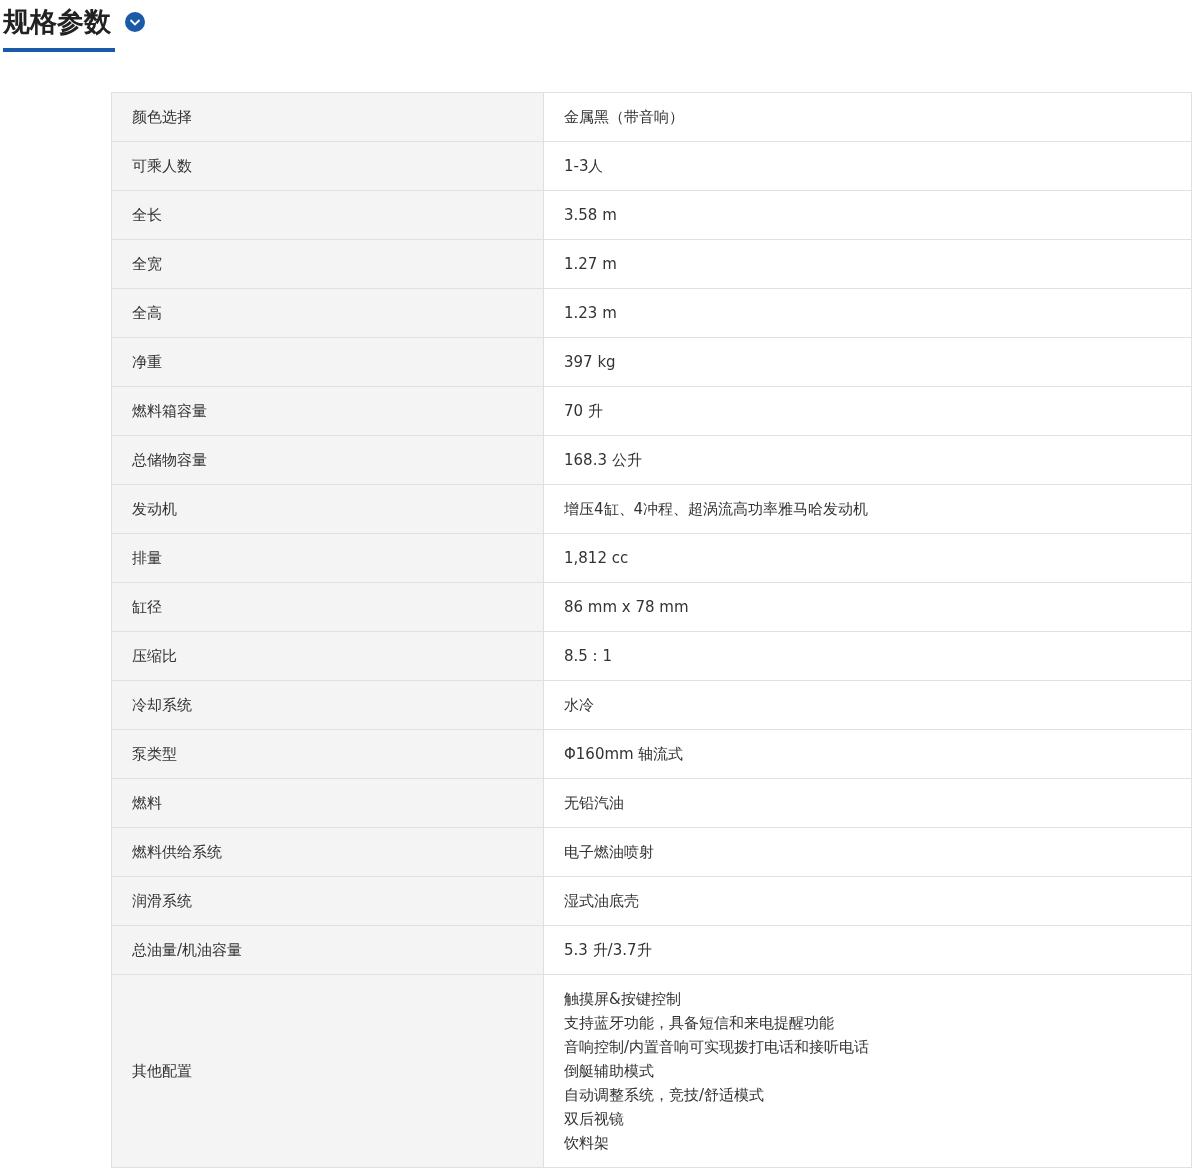 The image size is (1195, 1170). I want to click on spec-label-cell: 发动机, so click(328, 509).